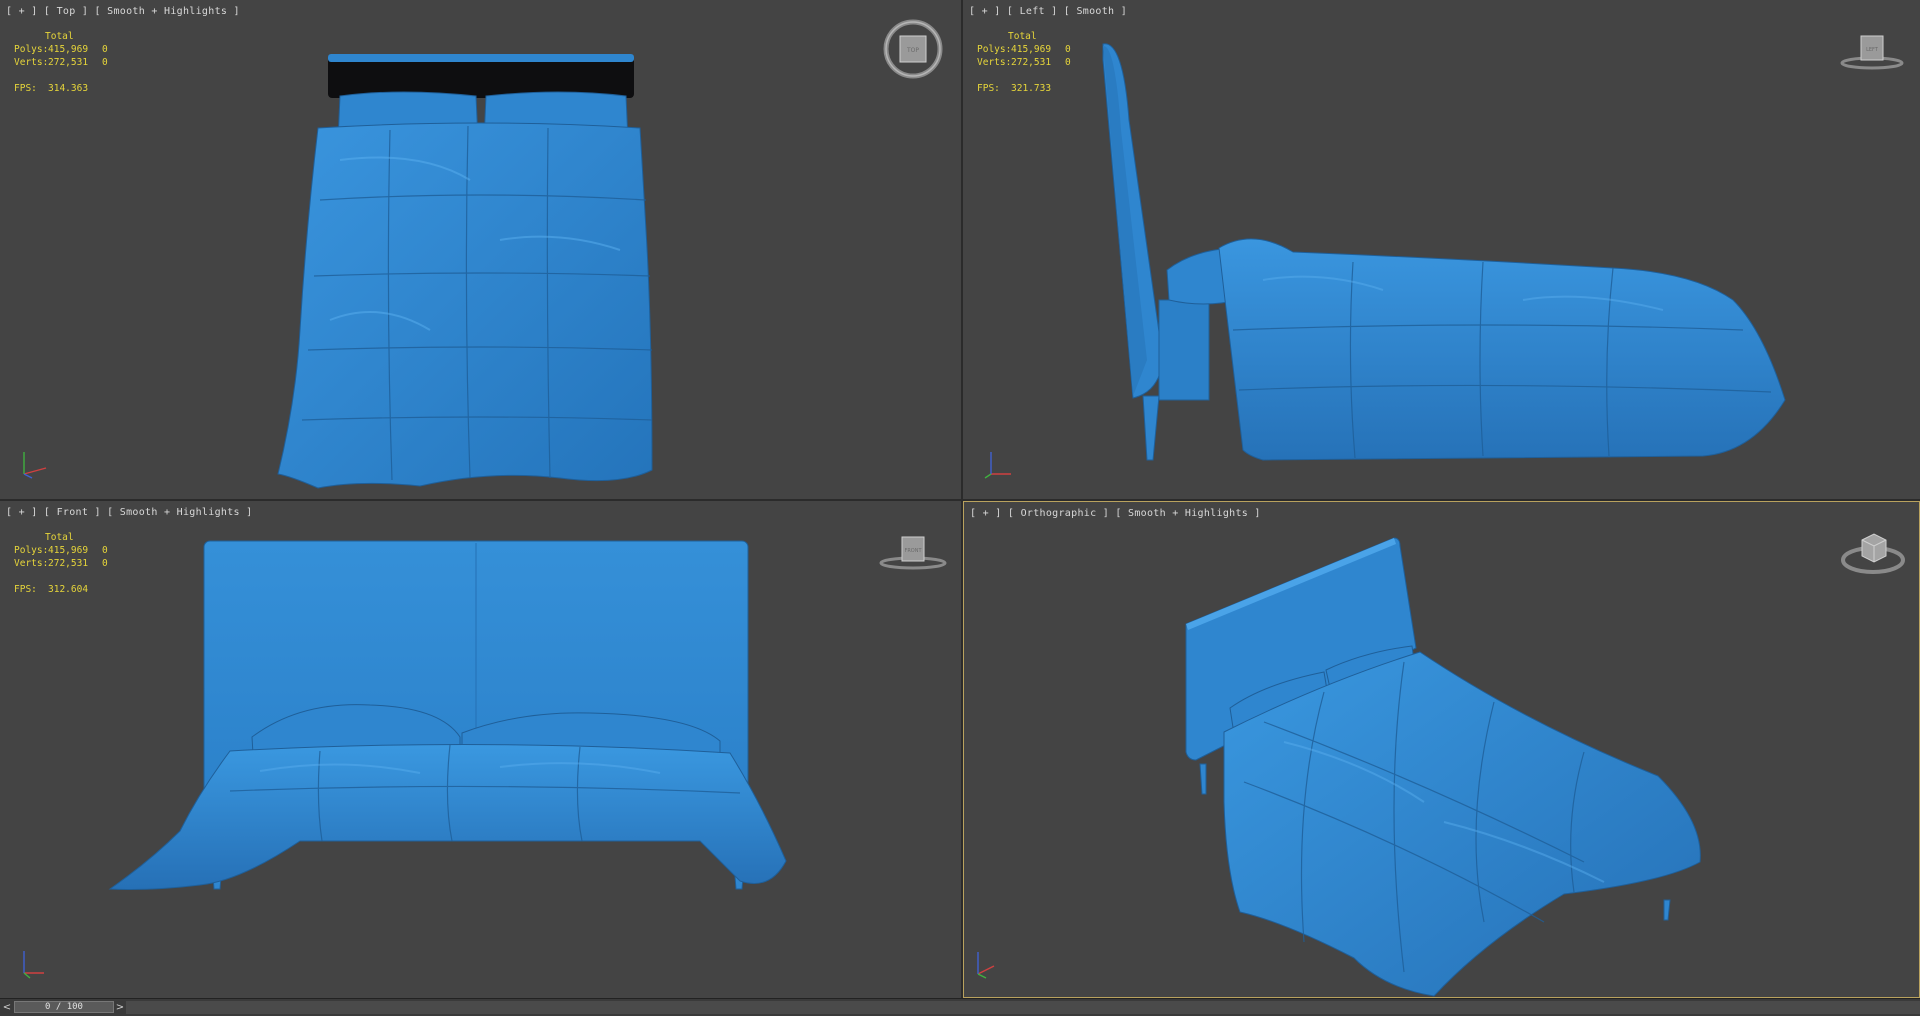 The width and height of the screenshot is (1920, 1016). I want to click on viewcube-face-label: LEFT, so click(1872, 50).